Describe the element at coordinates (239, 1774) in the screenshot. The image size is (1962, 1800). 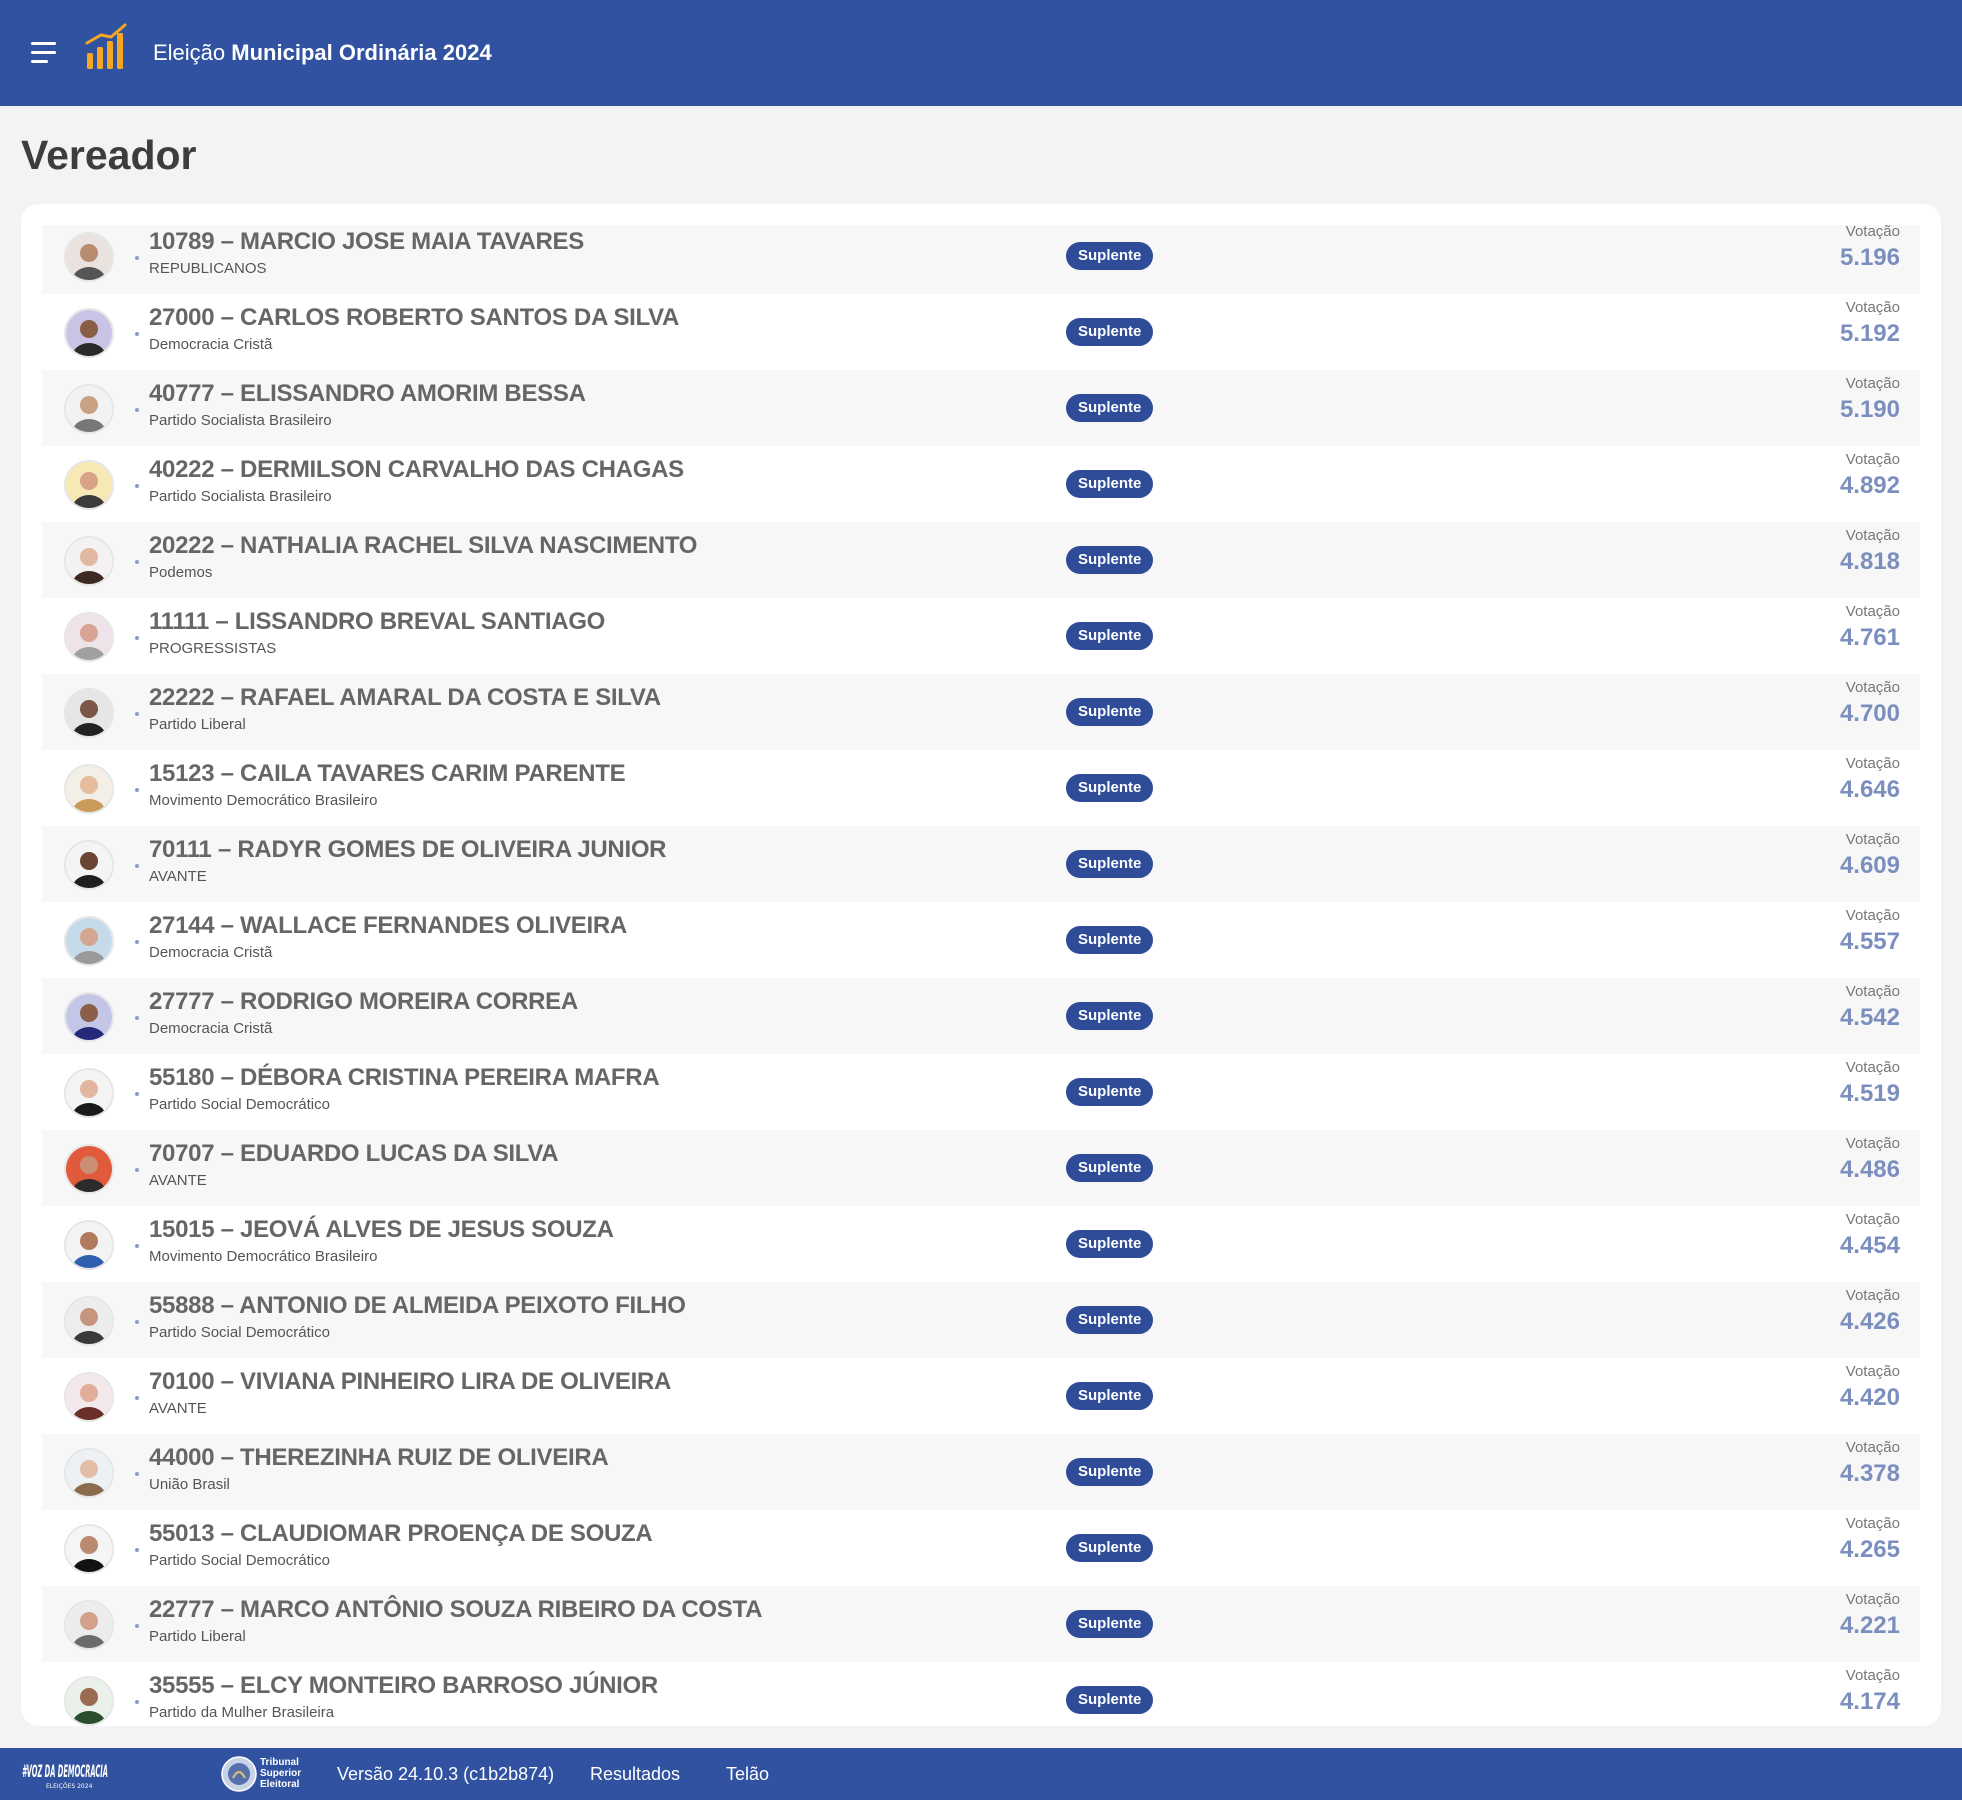
I see `tse-seal-icon` at that location.